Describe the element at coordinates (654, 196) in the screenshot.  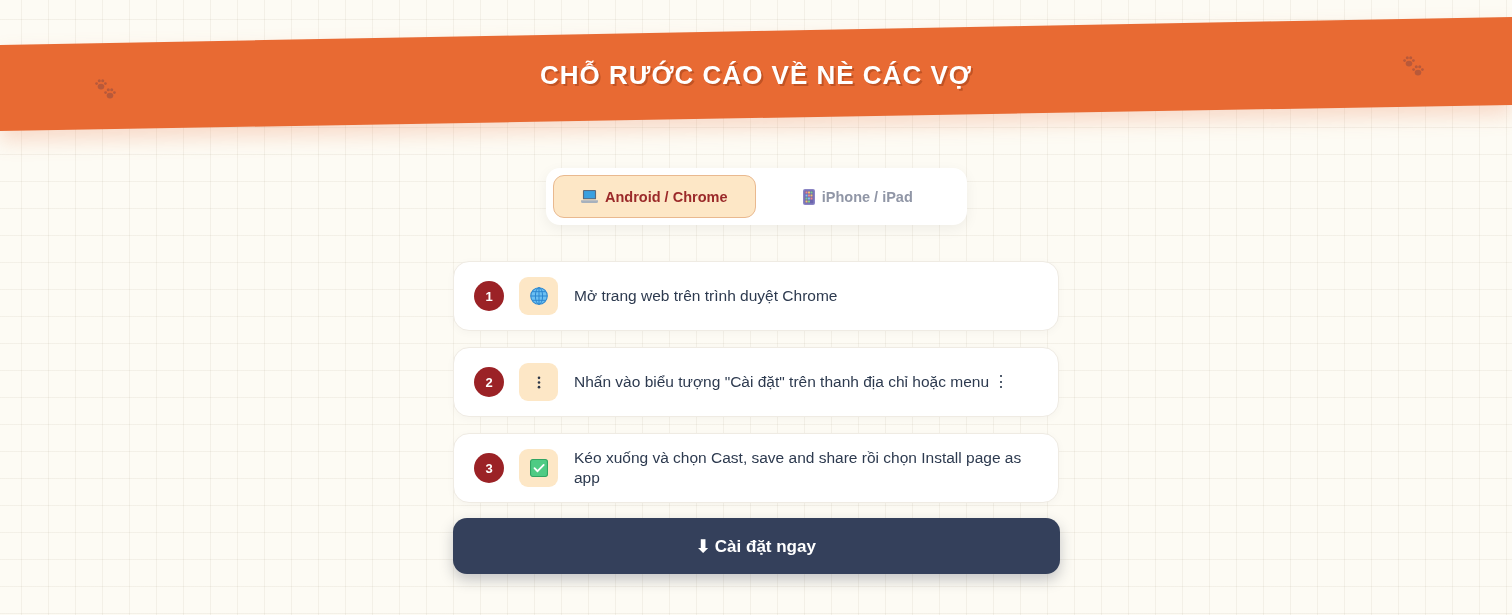
I see `platform-tab: Android / Chrome` at that location.